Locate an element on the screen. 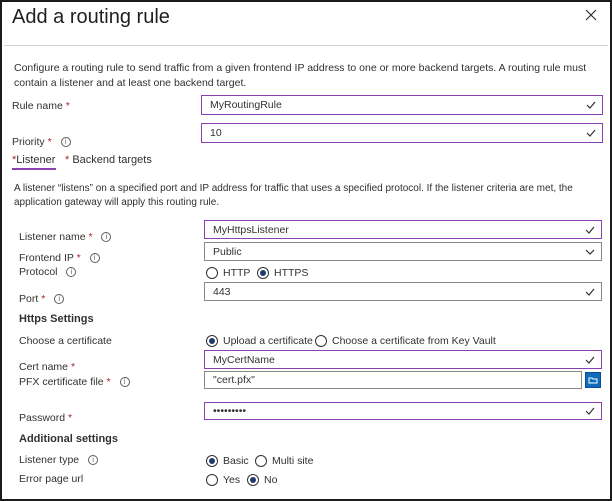 This screenshot has width=612, height=501. error-page-no-radio: No is located at coordinates (262, 480).